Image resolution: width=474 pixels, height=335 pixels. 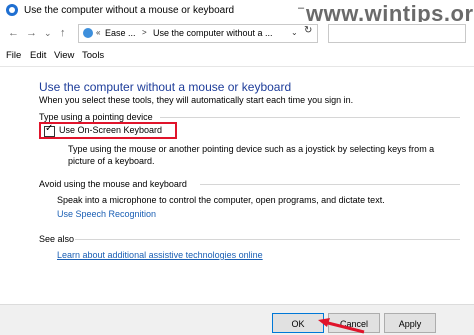 What do you see at coordinates (237, 66) in the screenshot?
I see `content-divider` at bounding box center [237, 66].